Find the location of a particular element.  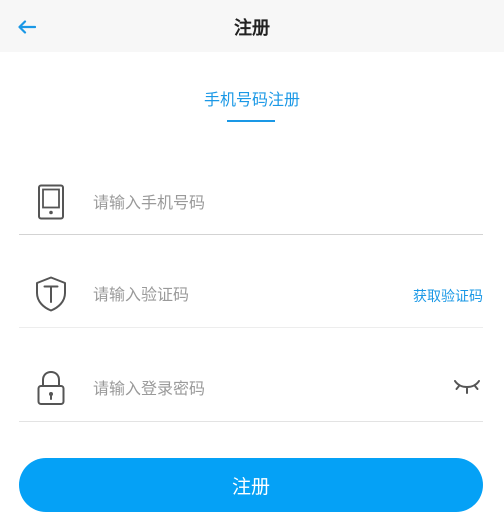

header-bar: 注册 is located at coordinates (252, 26).